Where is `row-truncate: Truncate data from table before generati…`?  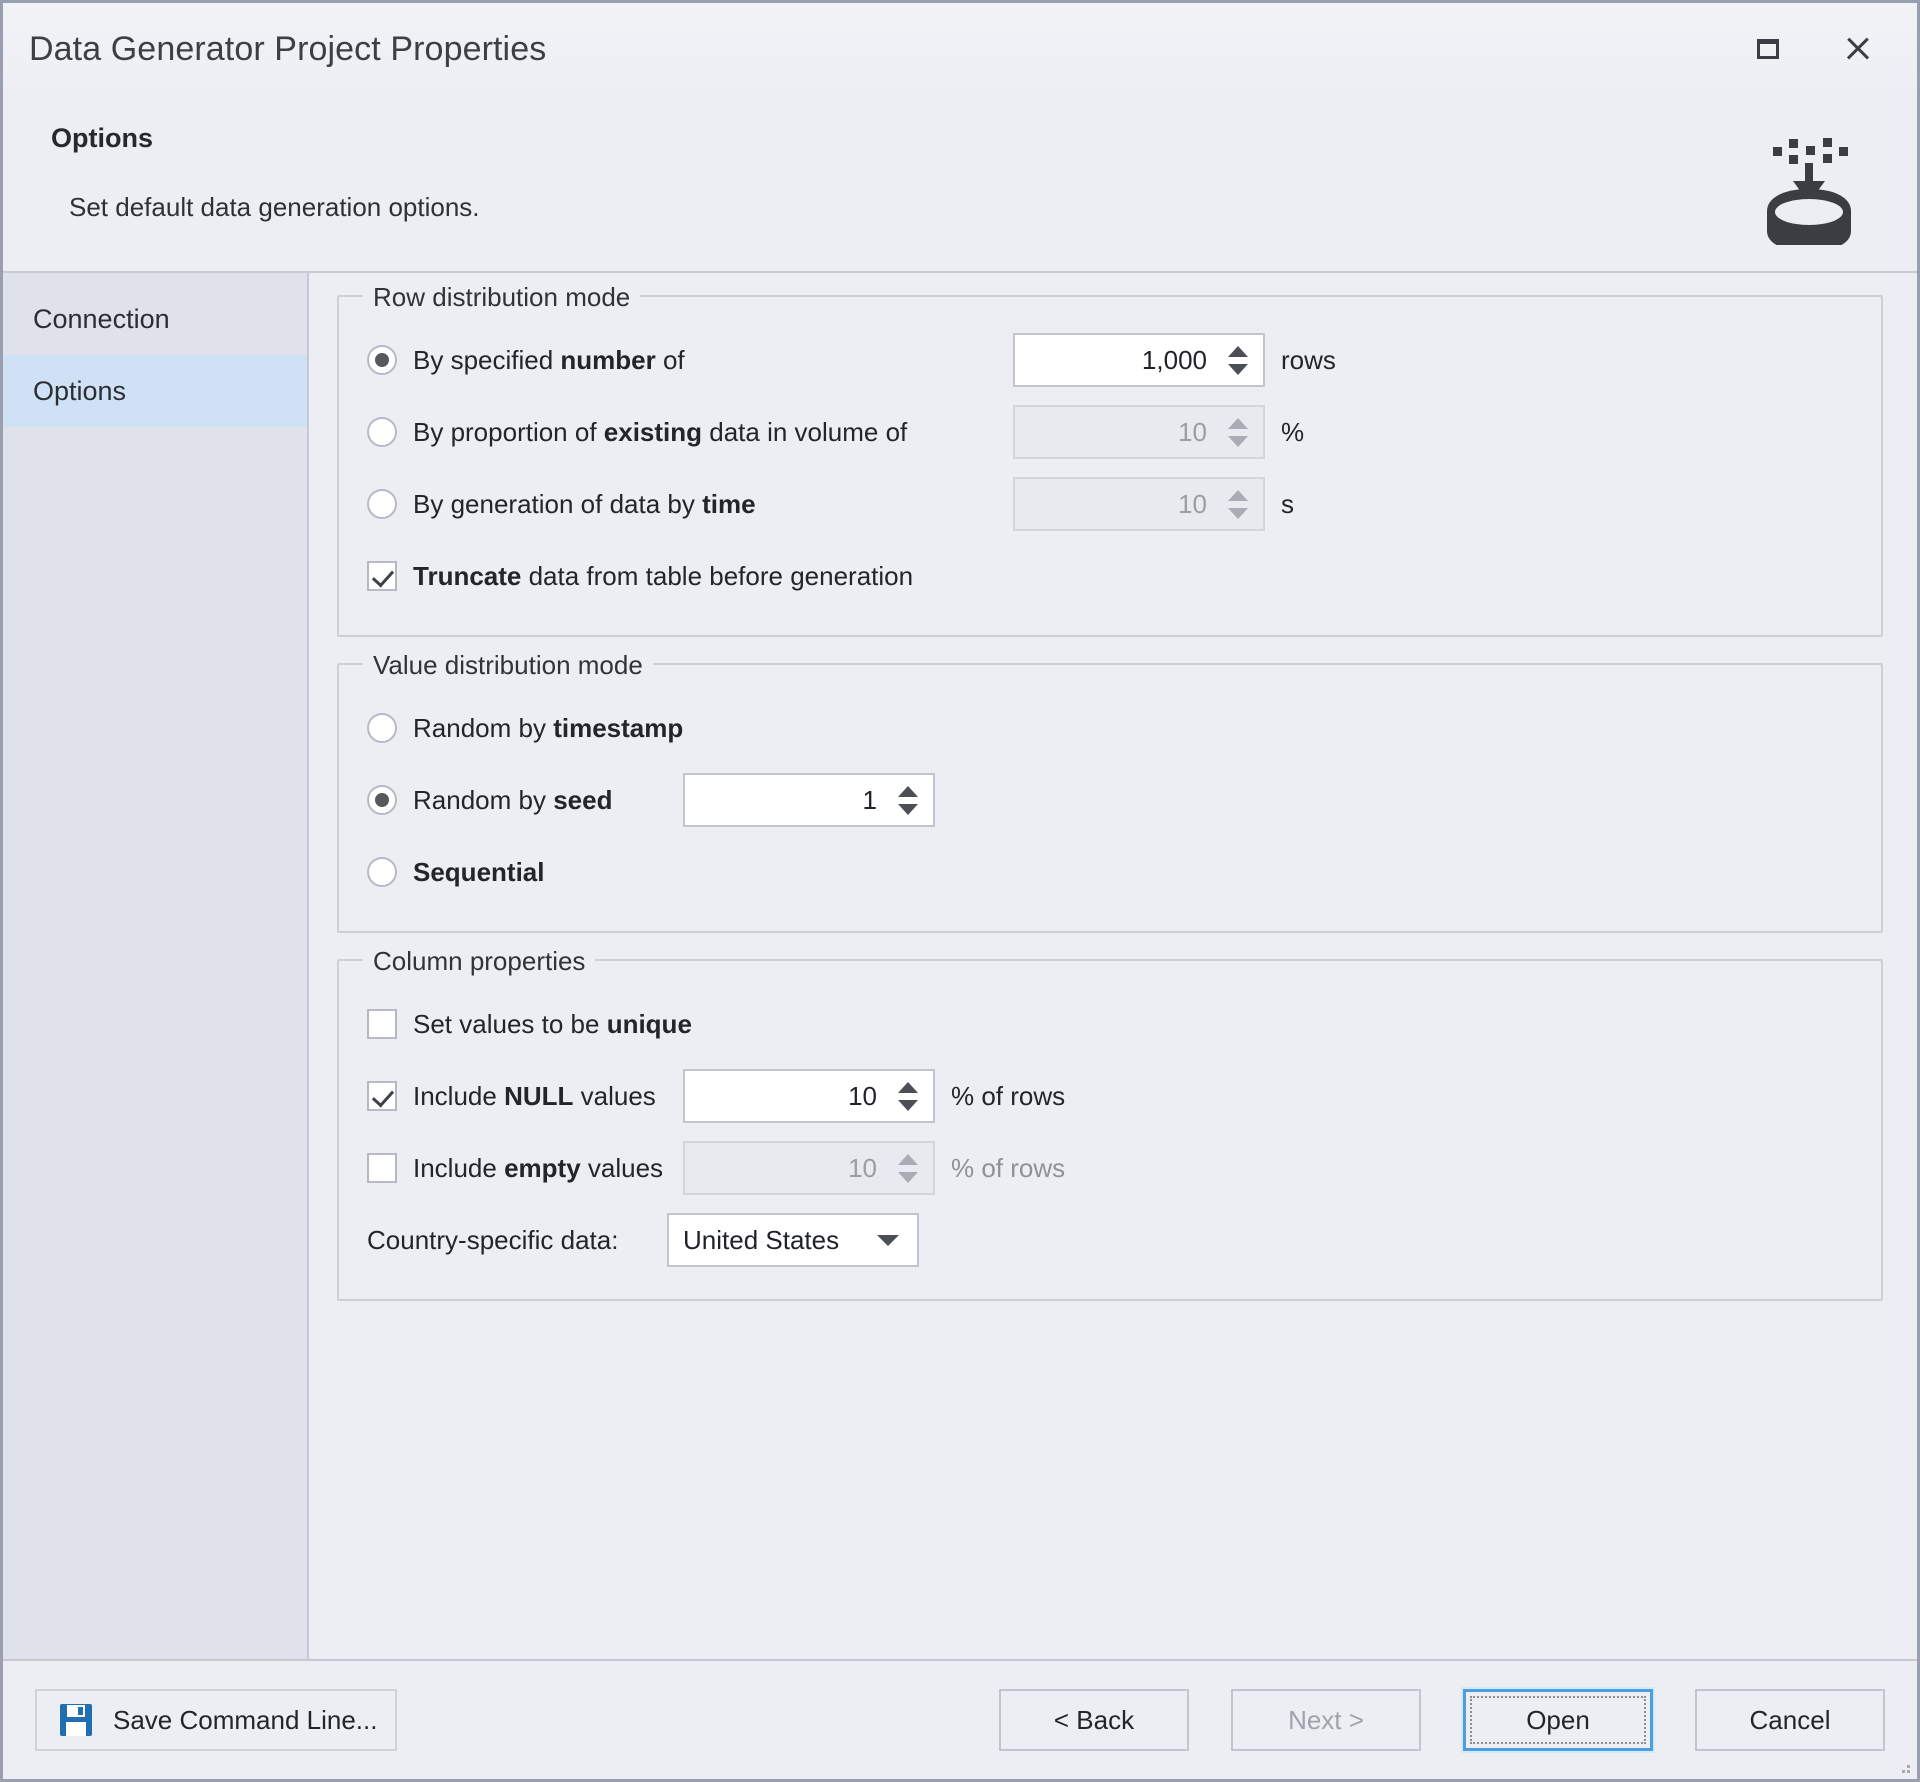
row-truncate: Truncate data from table before generati… is located at coordinates (1110, 576).